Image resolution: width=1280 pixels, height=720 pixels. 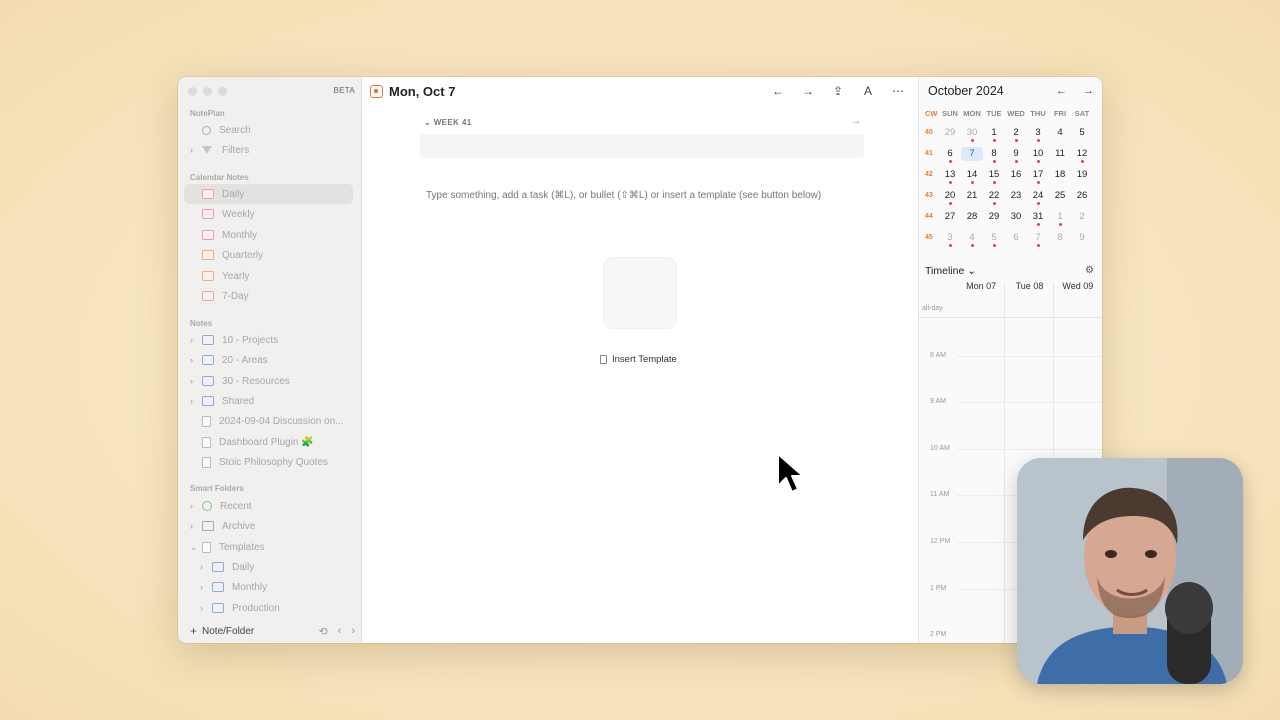 What do you see at coordinates (268, 608) in the screenshot?
I see `sidebar-item-template-production: › Production` at bounding box center [268, 608].